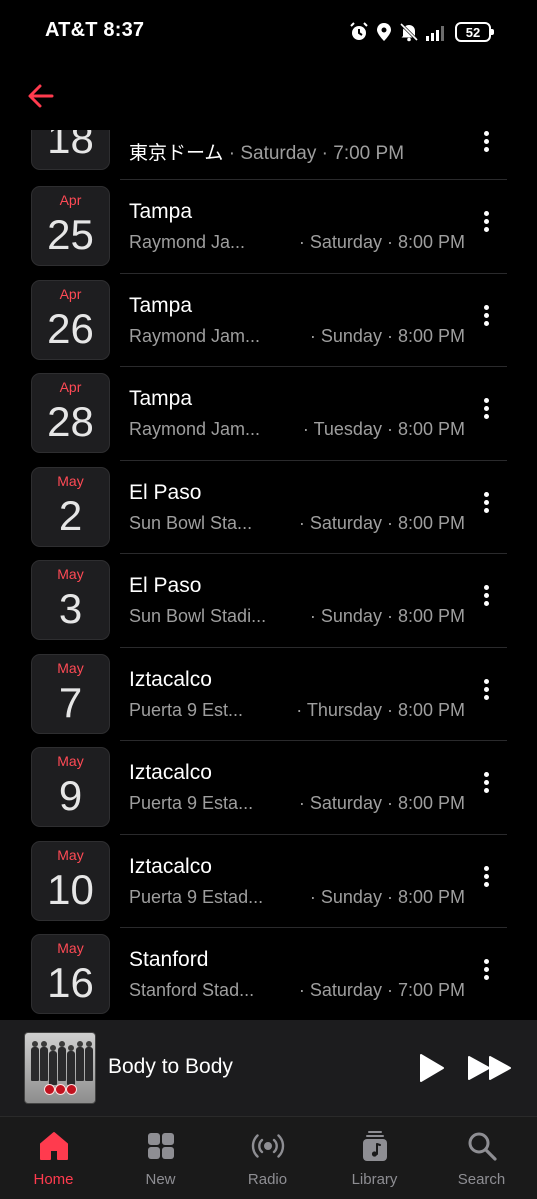 This screenshot has width=537, height=1199. What do you see at coordinates (267, 1179) in the screenshot?
I see `tab-label: Radio` at bounding box center [267, 1179].